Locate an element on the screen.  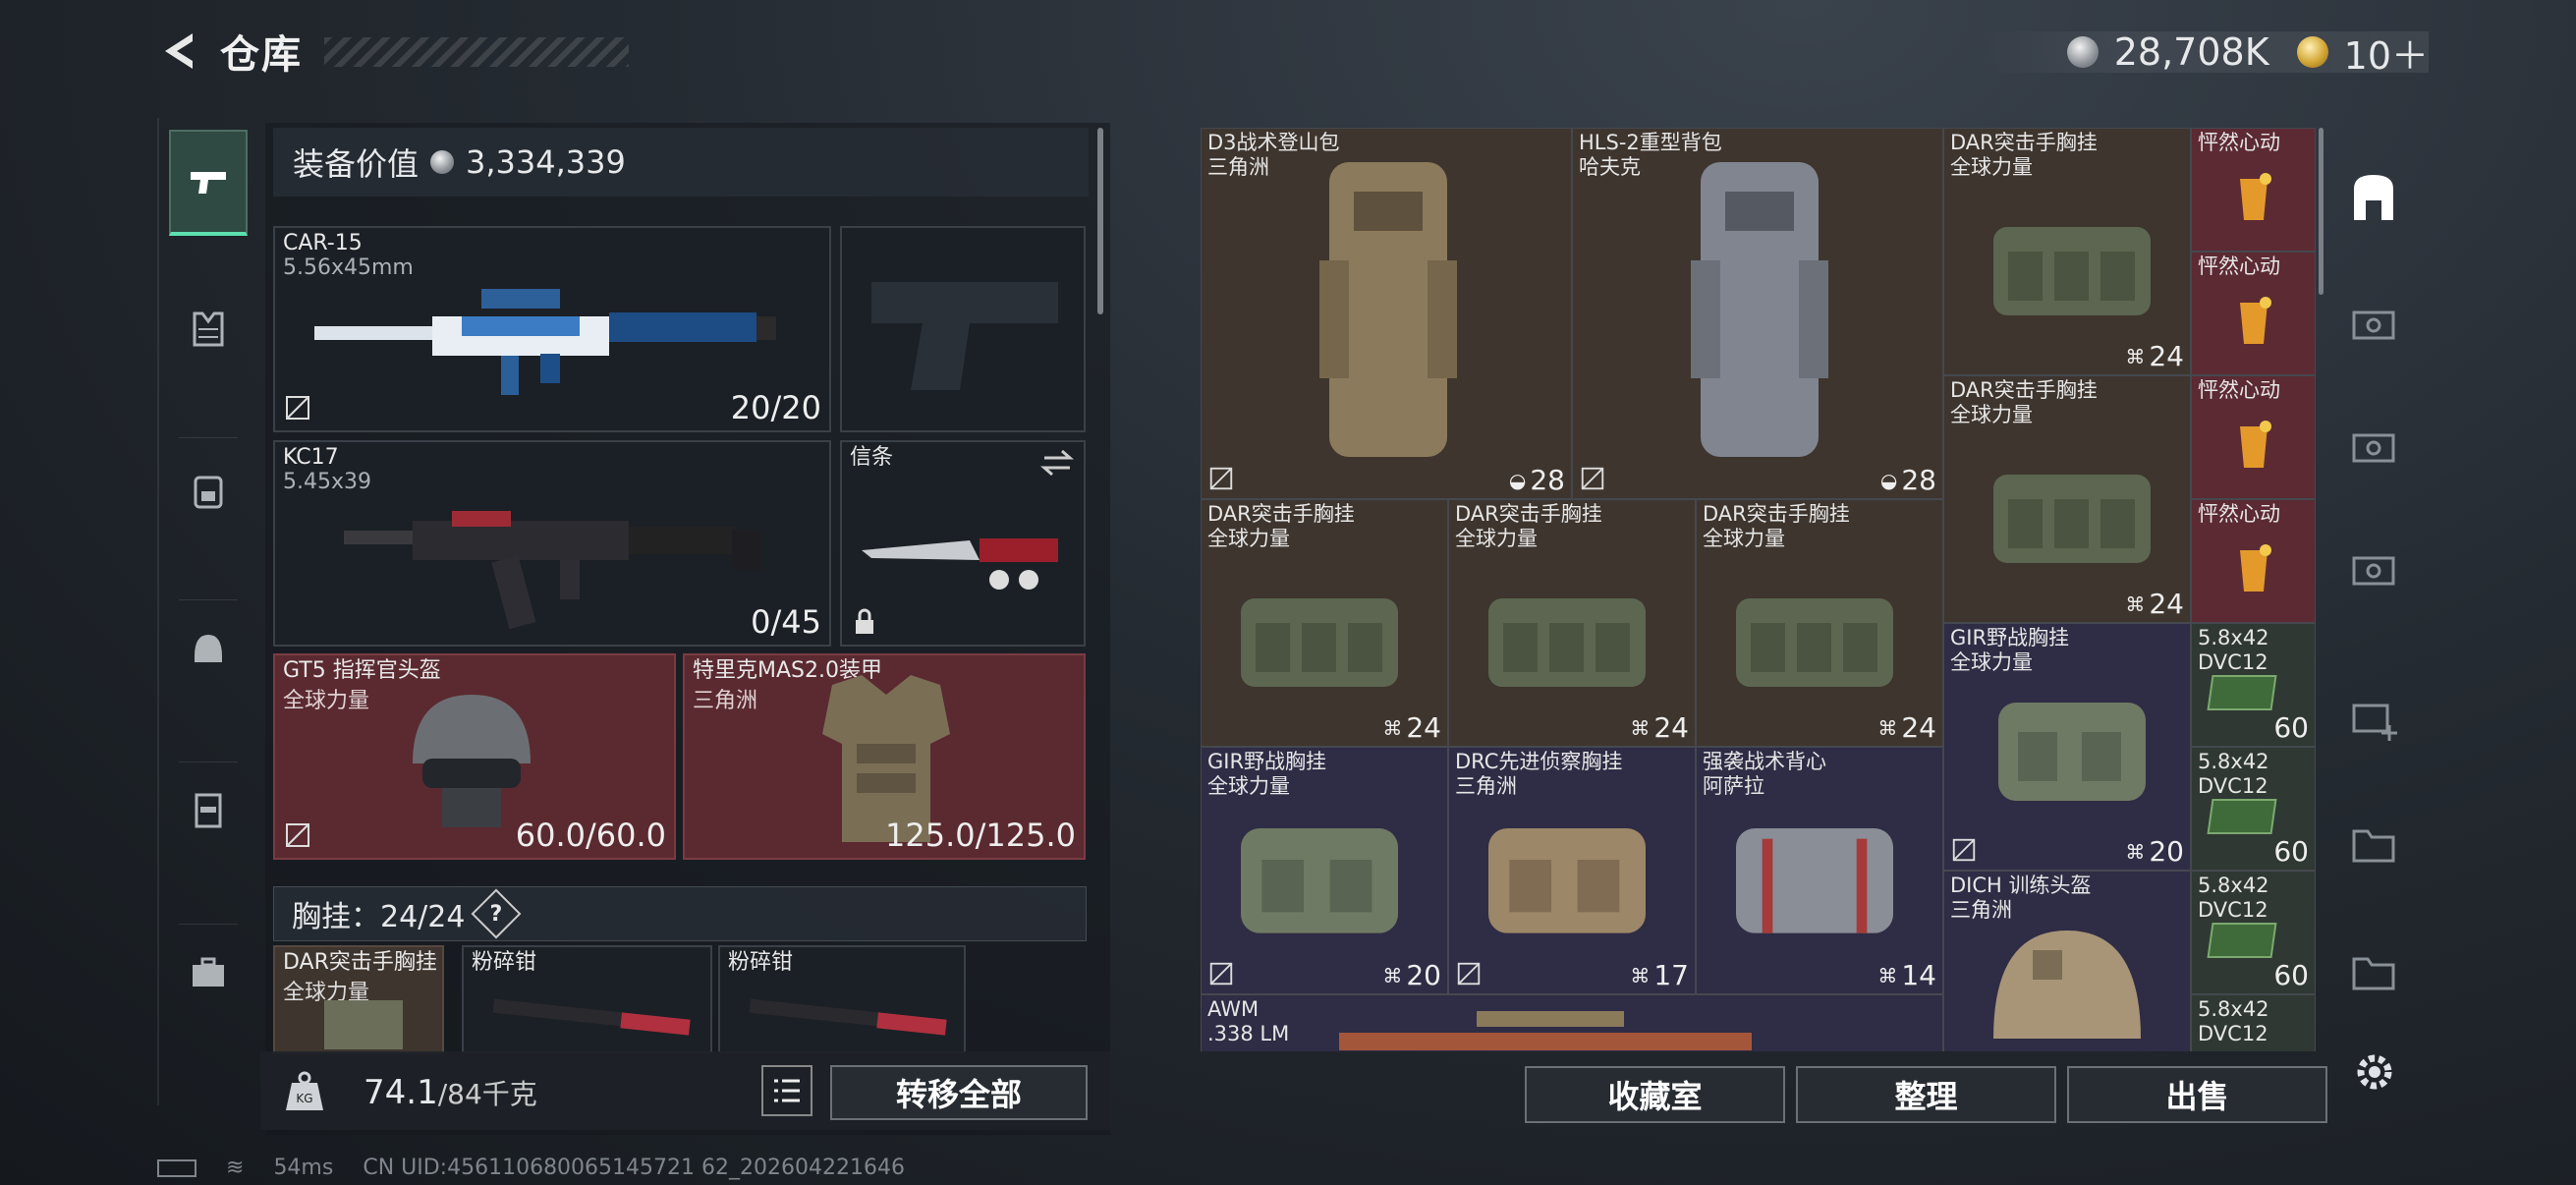
primary-weapon-slot: CAR-15 5.56x45mm 20/20 is located at coordinates (552, 329).